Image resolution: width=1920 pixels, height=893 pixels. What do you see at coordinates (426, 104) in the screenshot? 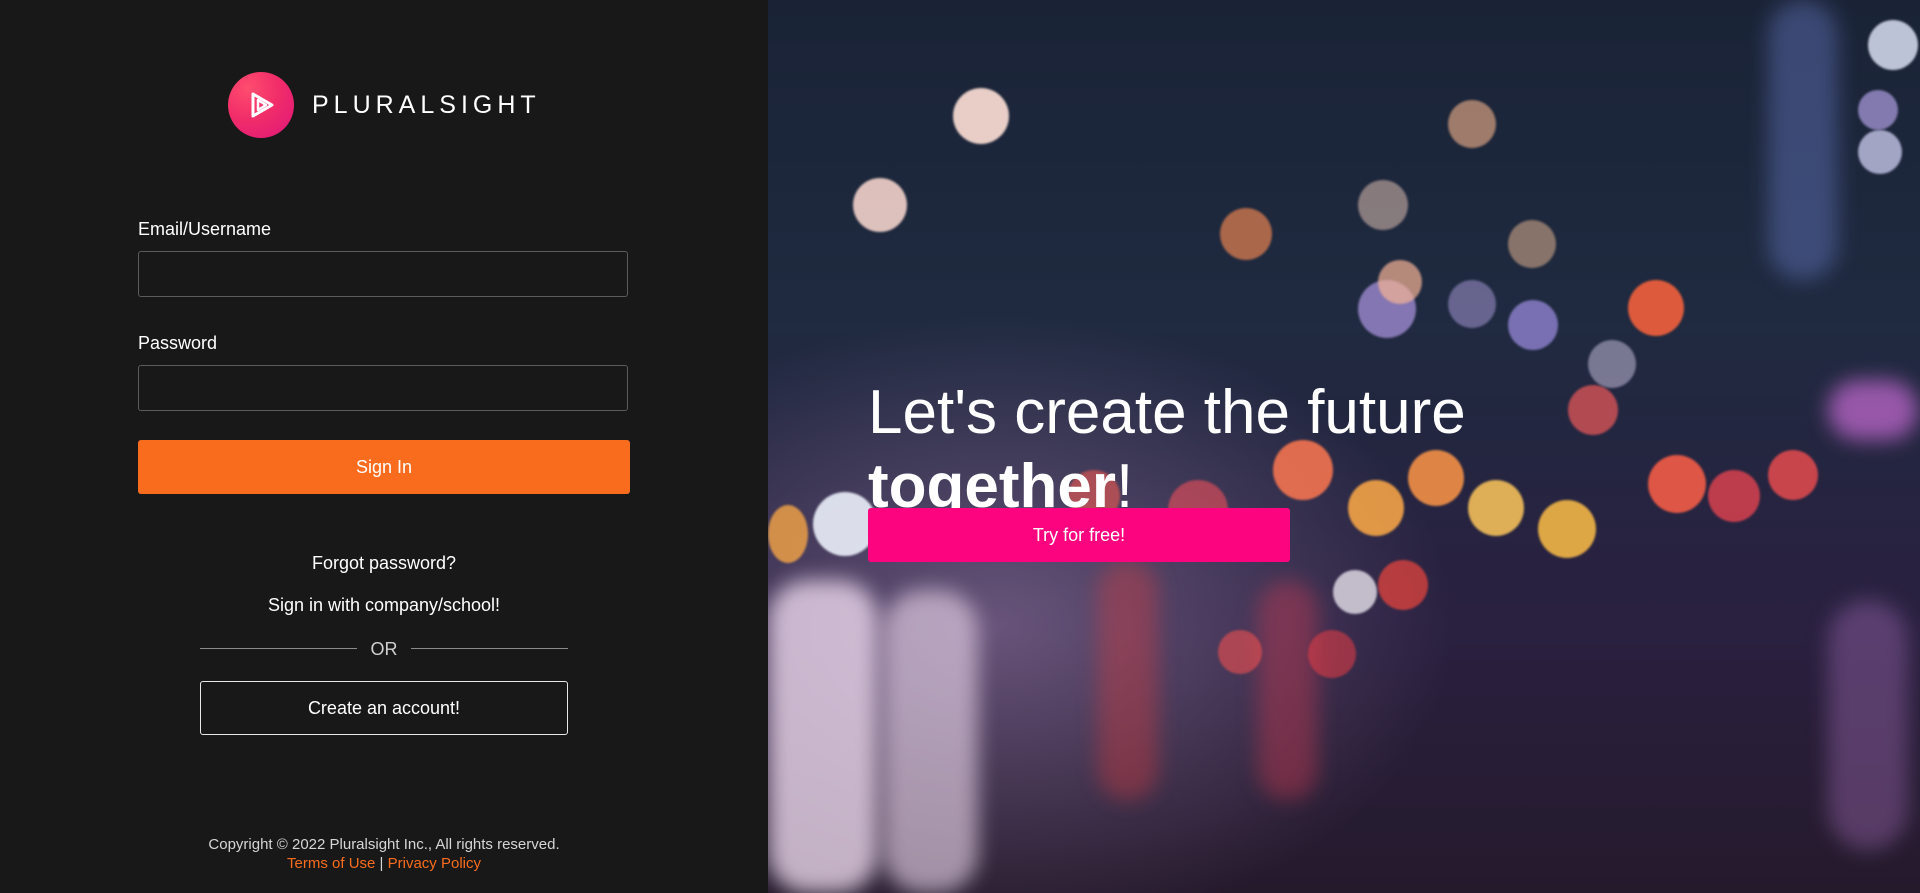
I see `brand-name: PLURALSIGHT` at bounding box center [426, 104].